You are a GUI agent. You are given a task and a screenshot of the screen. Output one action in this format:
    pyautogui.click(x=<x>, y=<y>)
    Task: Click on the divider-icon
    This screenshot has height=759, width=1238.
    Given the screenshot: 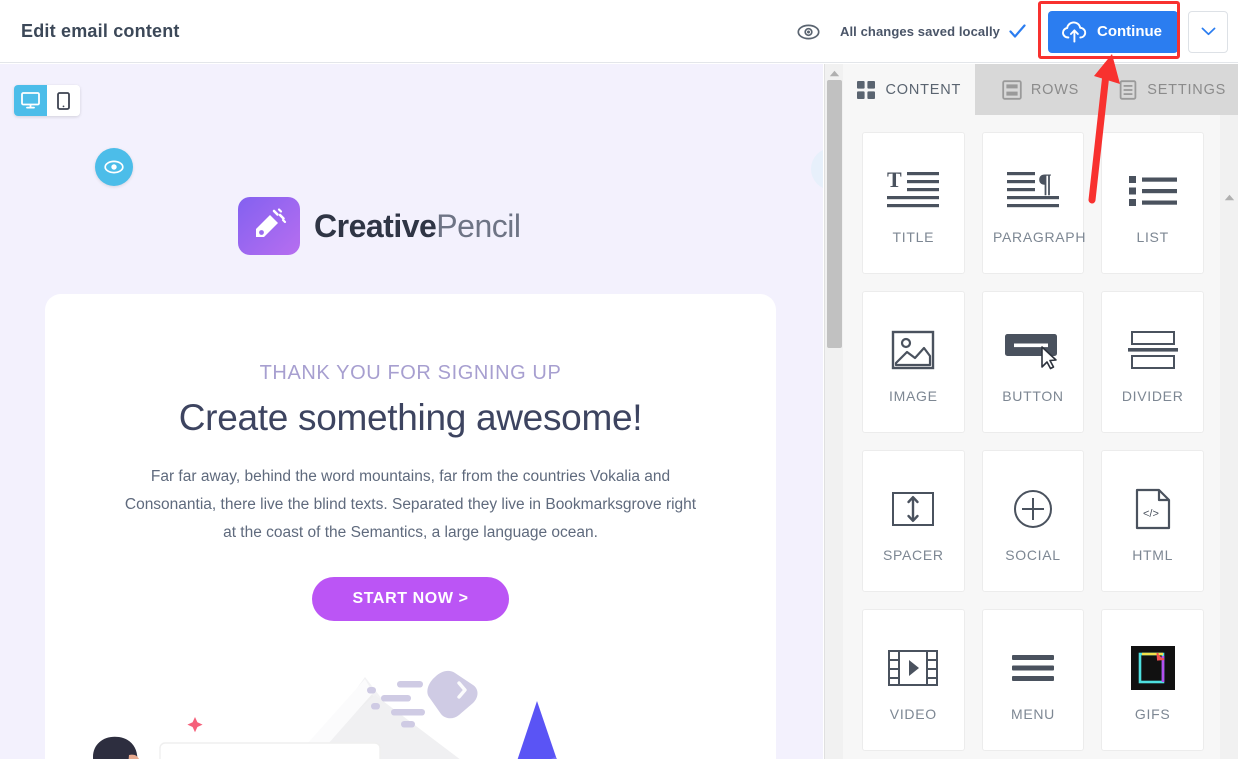 What is the action you would take?
    pyautogui.click(x=1152, y=350)
    